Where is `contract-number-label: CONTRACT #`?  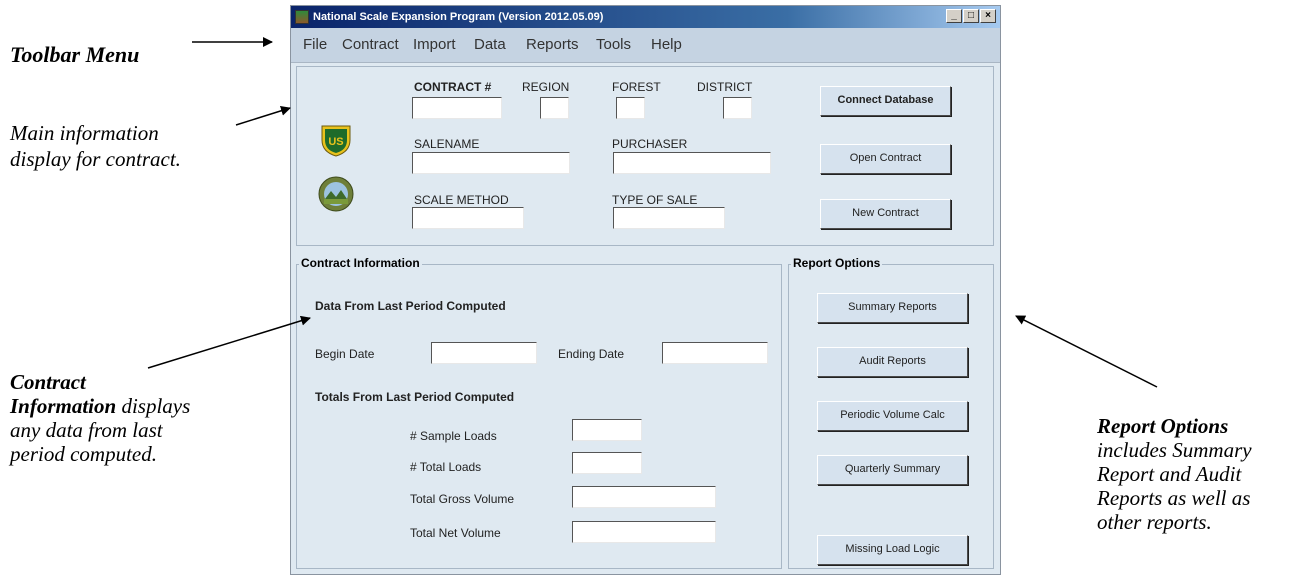
contract-number-label: CONTRACT # is located at coordinates (453, 87).